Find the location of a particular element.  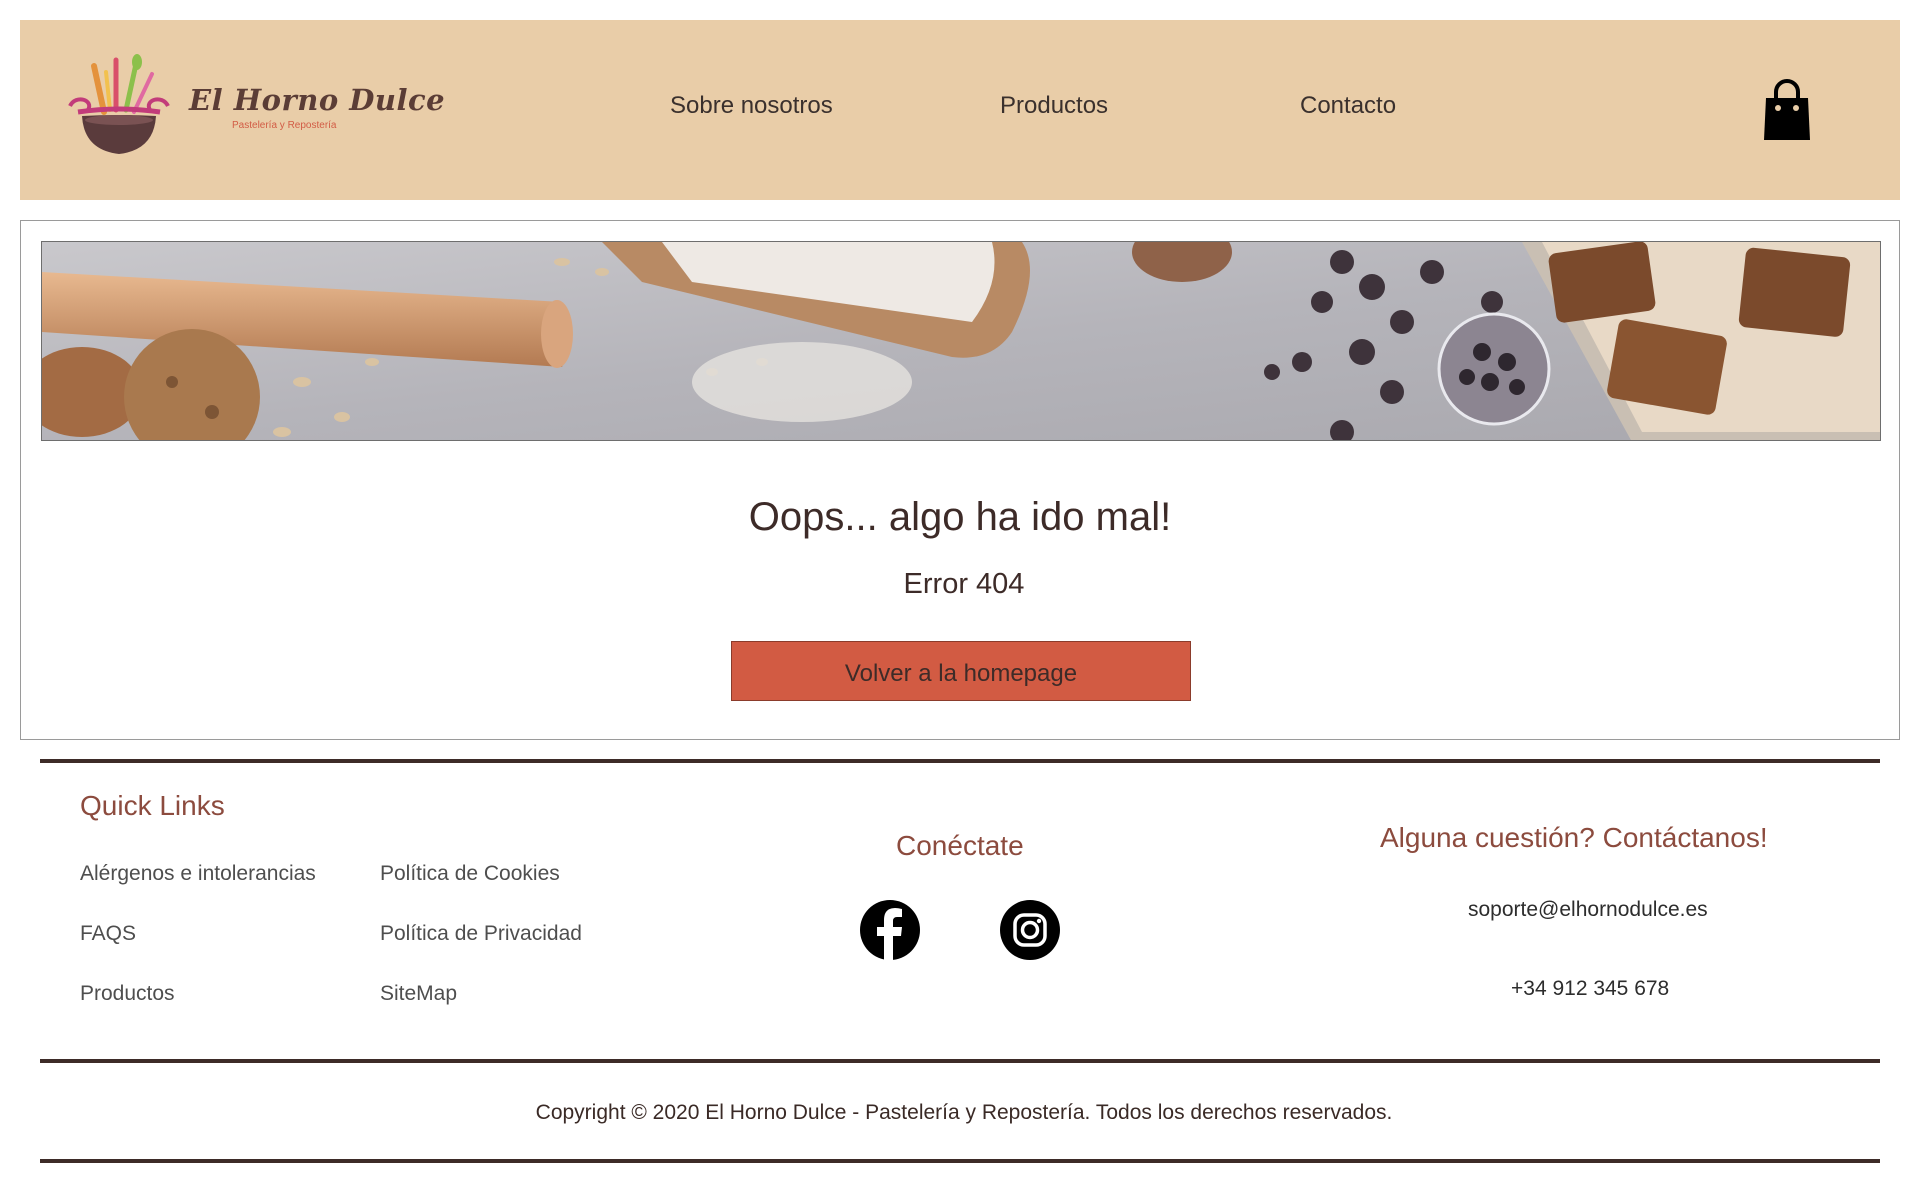

contact-email: soporte@elhornodulce.es is located at coordinates (1588, 910).